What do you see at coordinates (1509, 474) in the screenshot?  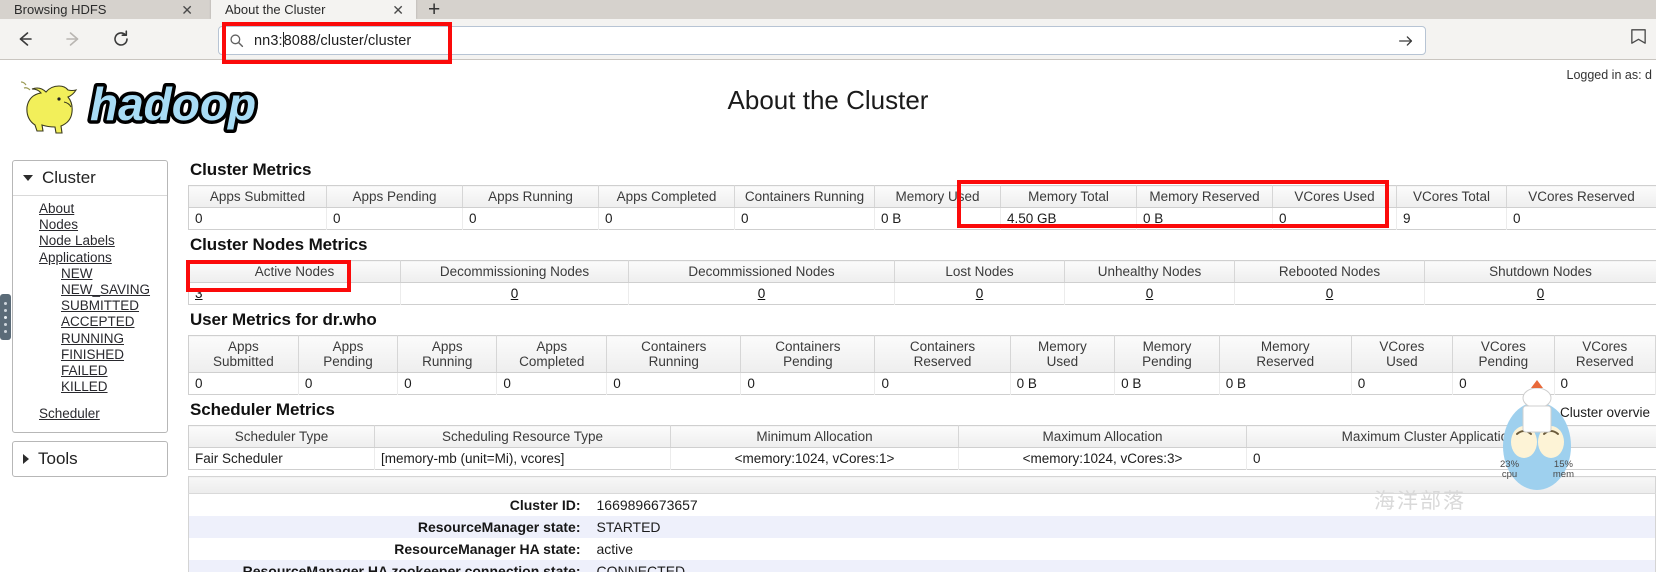 I see `cpu-label: cpu` at bounding box center [1509, 474].